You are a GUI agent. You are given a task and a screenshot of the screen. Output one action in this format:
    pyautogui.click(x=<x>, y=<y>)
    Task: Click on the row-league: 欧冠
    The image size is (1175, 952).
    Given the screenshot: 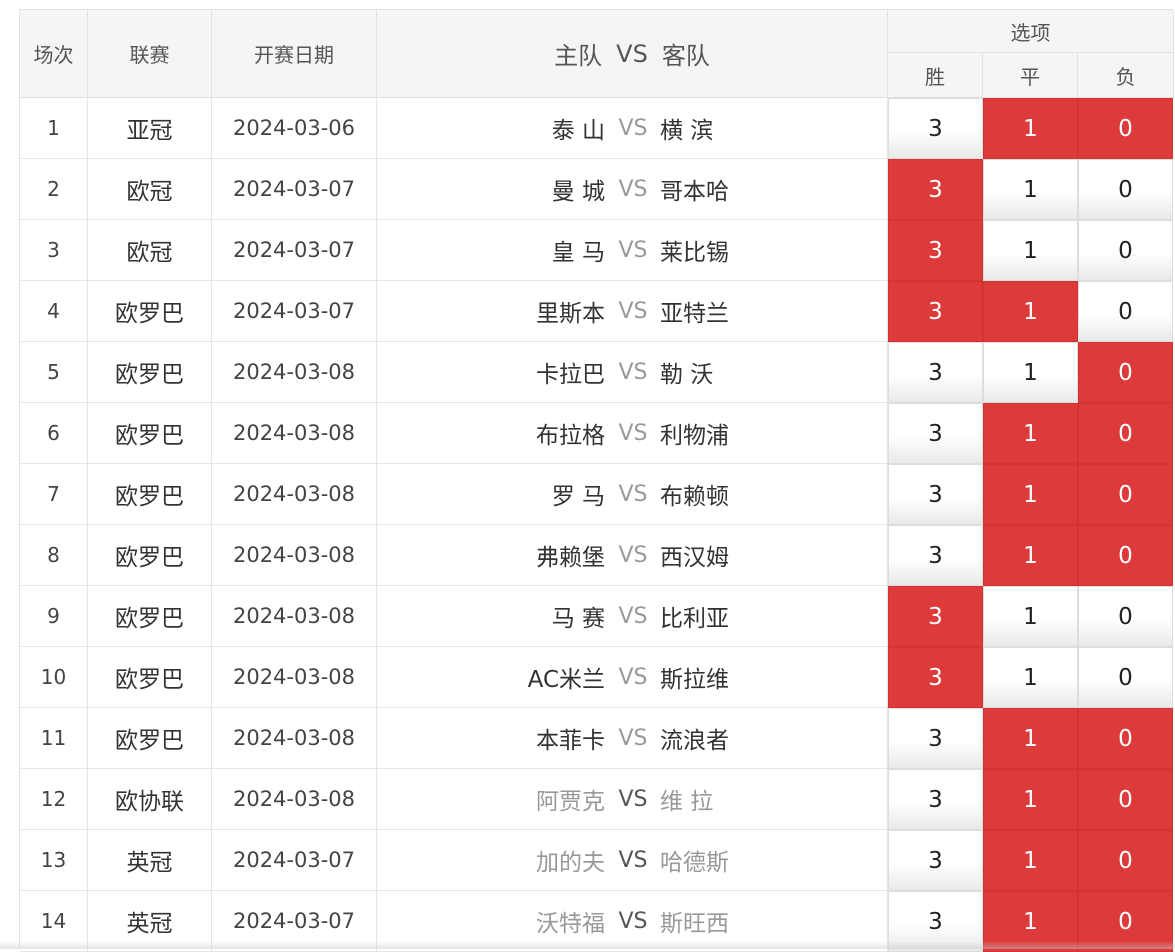 What is the action you would take?
    pyautogui.click(x=150, y=250)
    